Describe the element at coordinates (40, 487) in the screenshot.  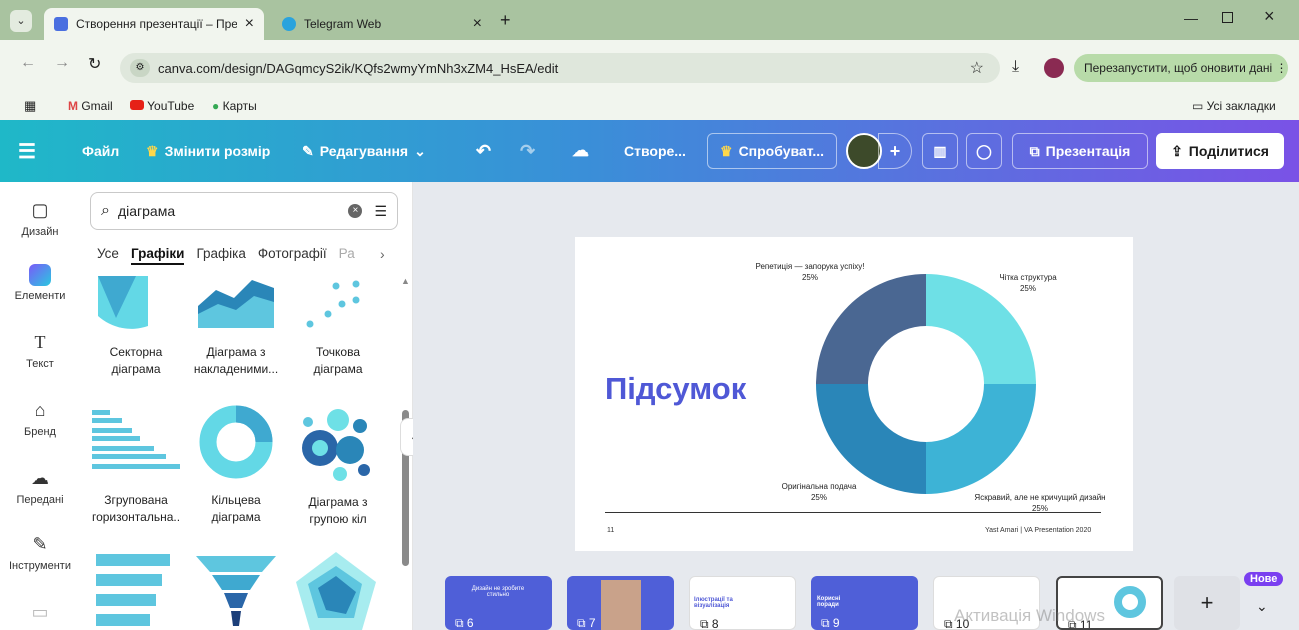
I see `rail-uploads: ☁ Передані` at that location.